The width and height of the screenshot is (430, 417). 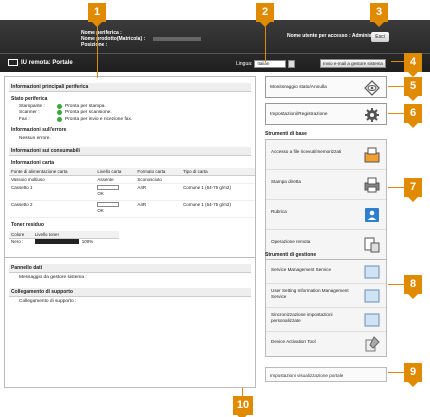 What do you see at coordinates (115, 209) in the screenshot?
I see `paper-level: OK` at bounding box center [115, 209].